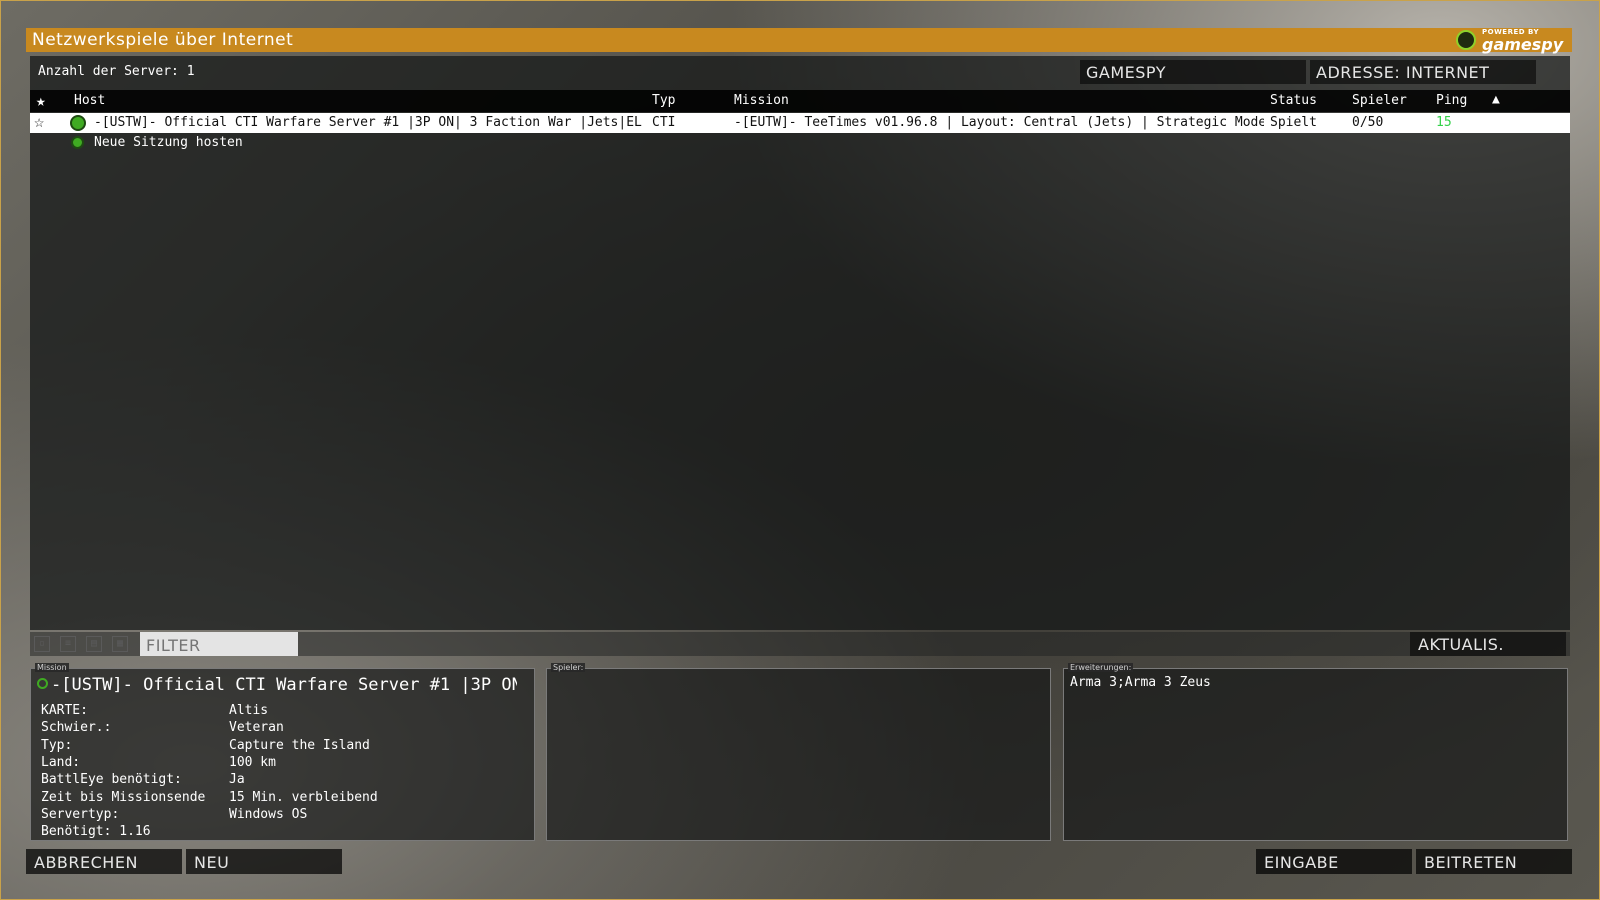  What do you see at coordinates (1293, 122) in the screenshot?
I see `server-status: Spielt` at bounding box center [1293, 122].